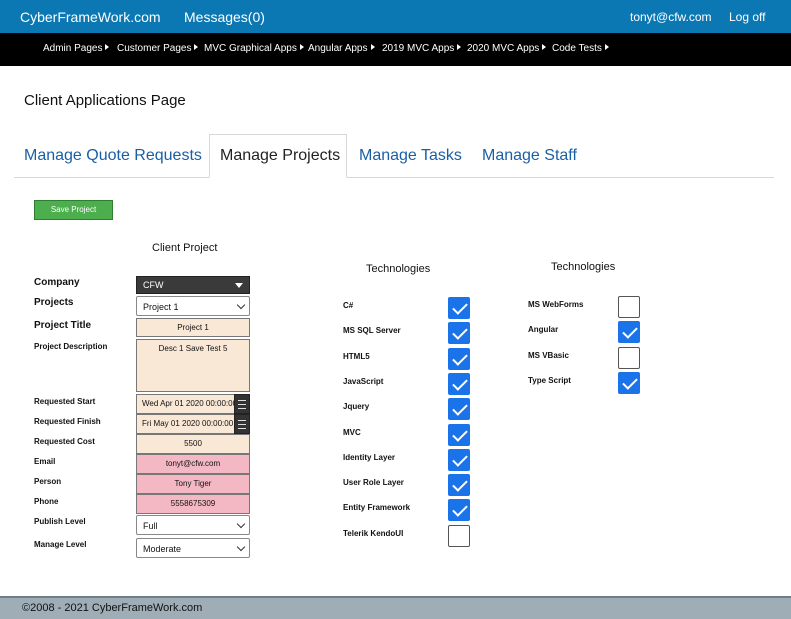 Image resolution: width=791 pixels, height=619 pixels. Describe the element at coordinates (377, 508) in the screenshot. I see `tech-label: Entity Framework` at that location.